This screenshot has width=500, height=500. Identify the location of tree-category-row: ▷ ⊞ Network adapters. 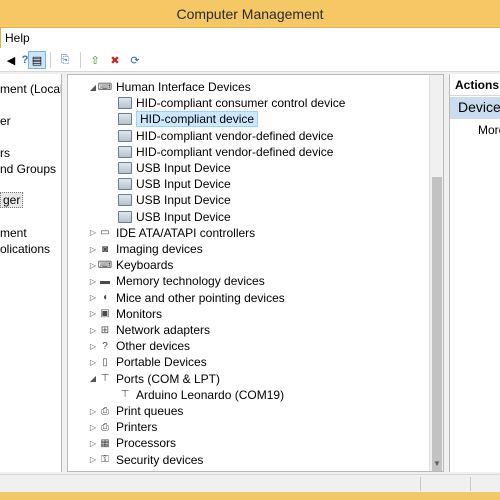
(149, 330).